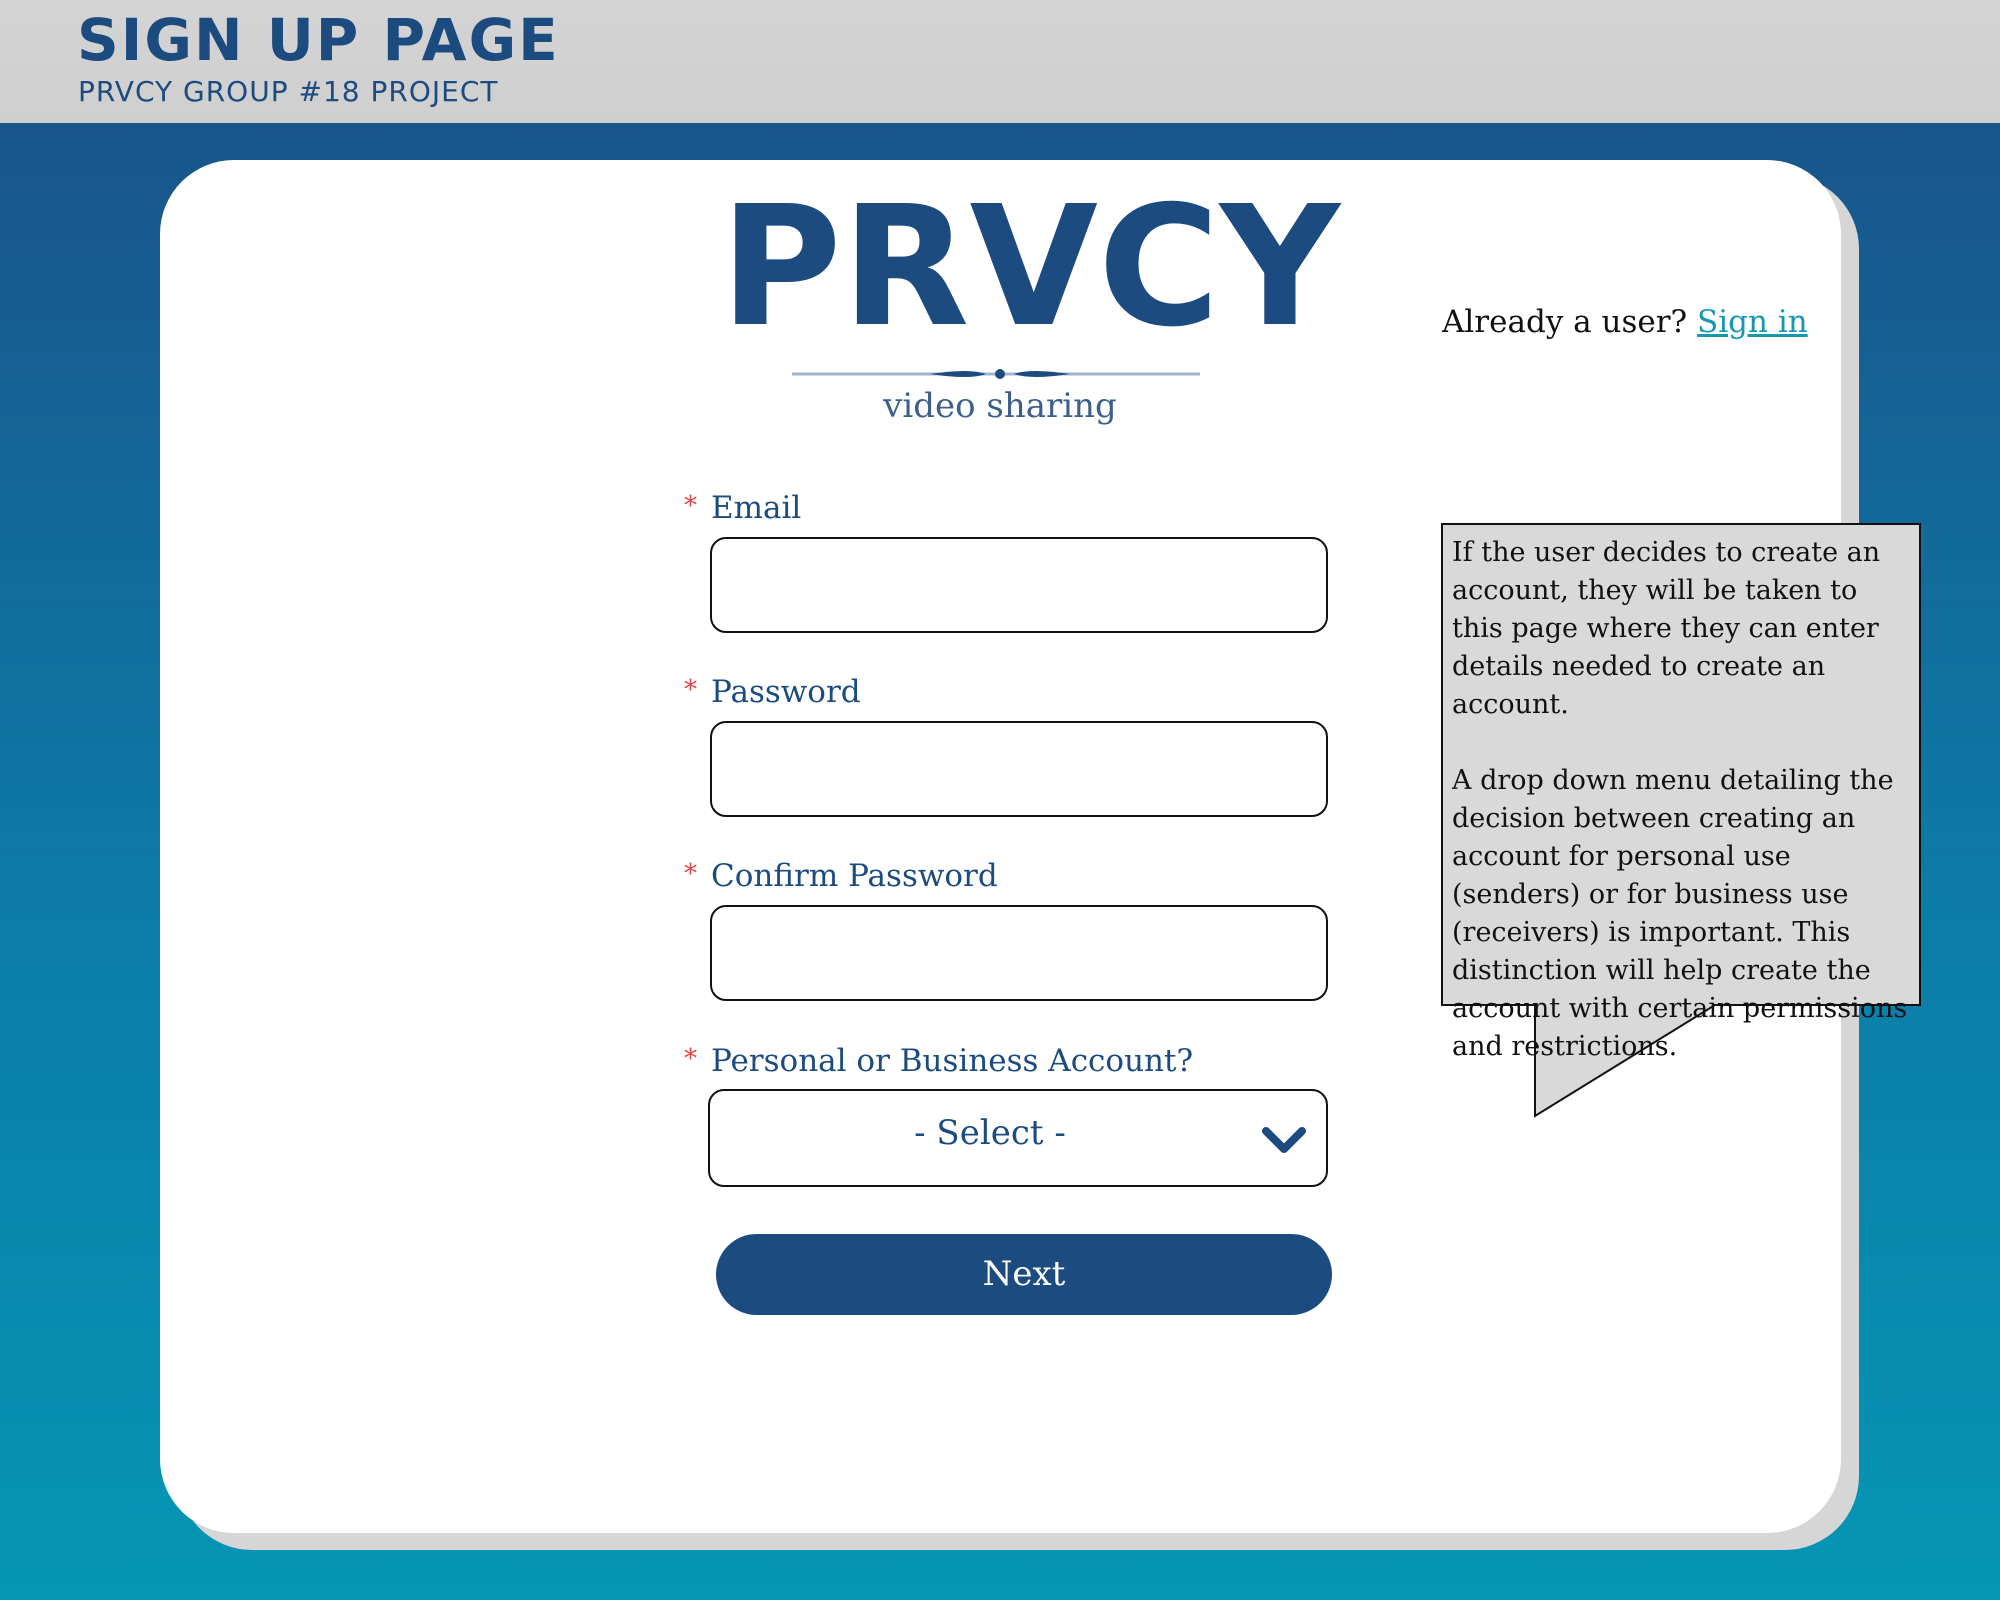 The image size is (2000, 1600). I want to click on page-title: SIGN UP PAGE, so click(318, 40).